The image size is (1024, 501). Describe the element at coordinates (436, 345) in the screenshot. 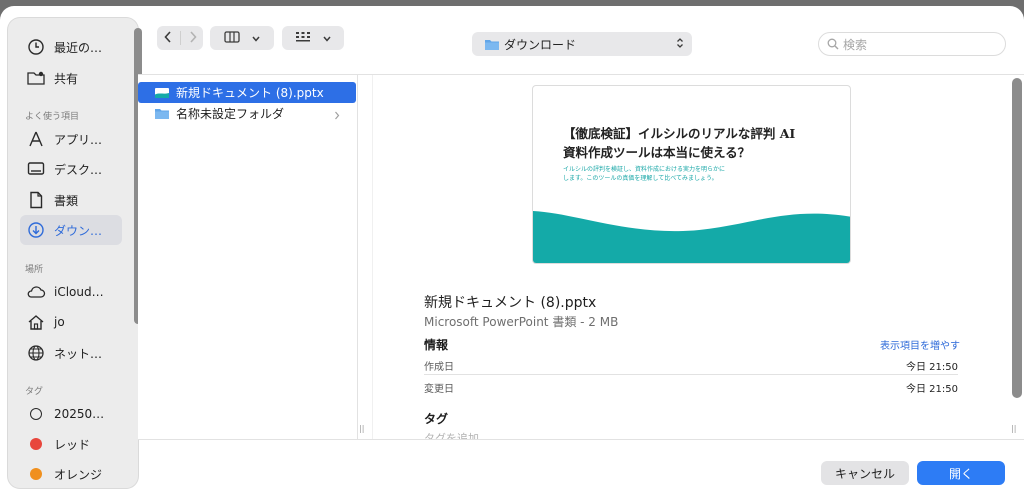

I see `info-header: 情報` at that location.